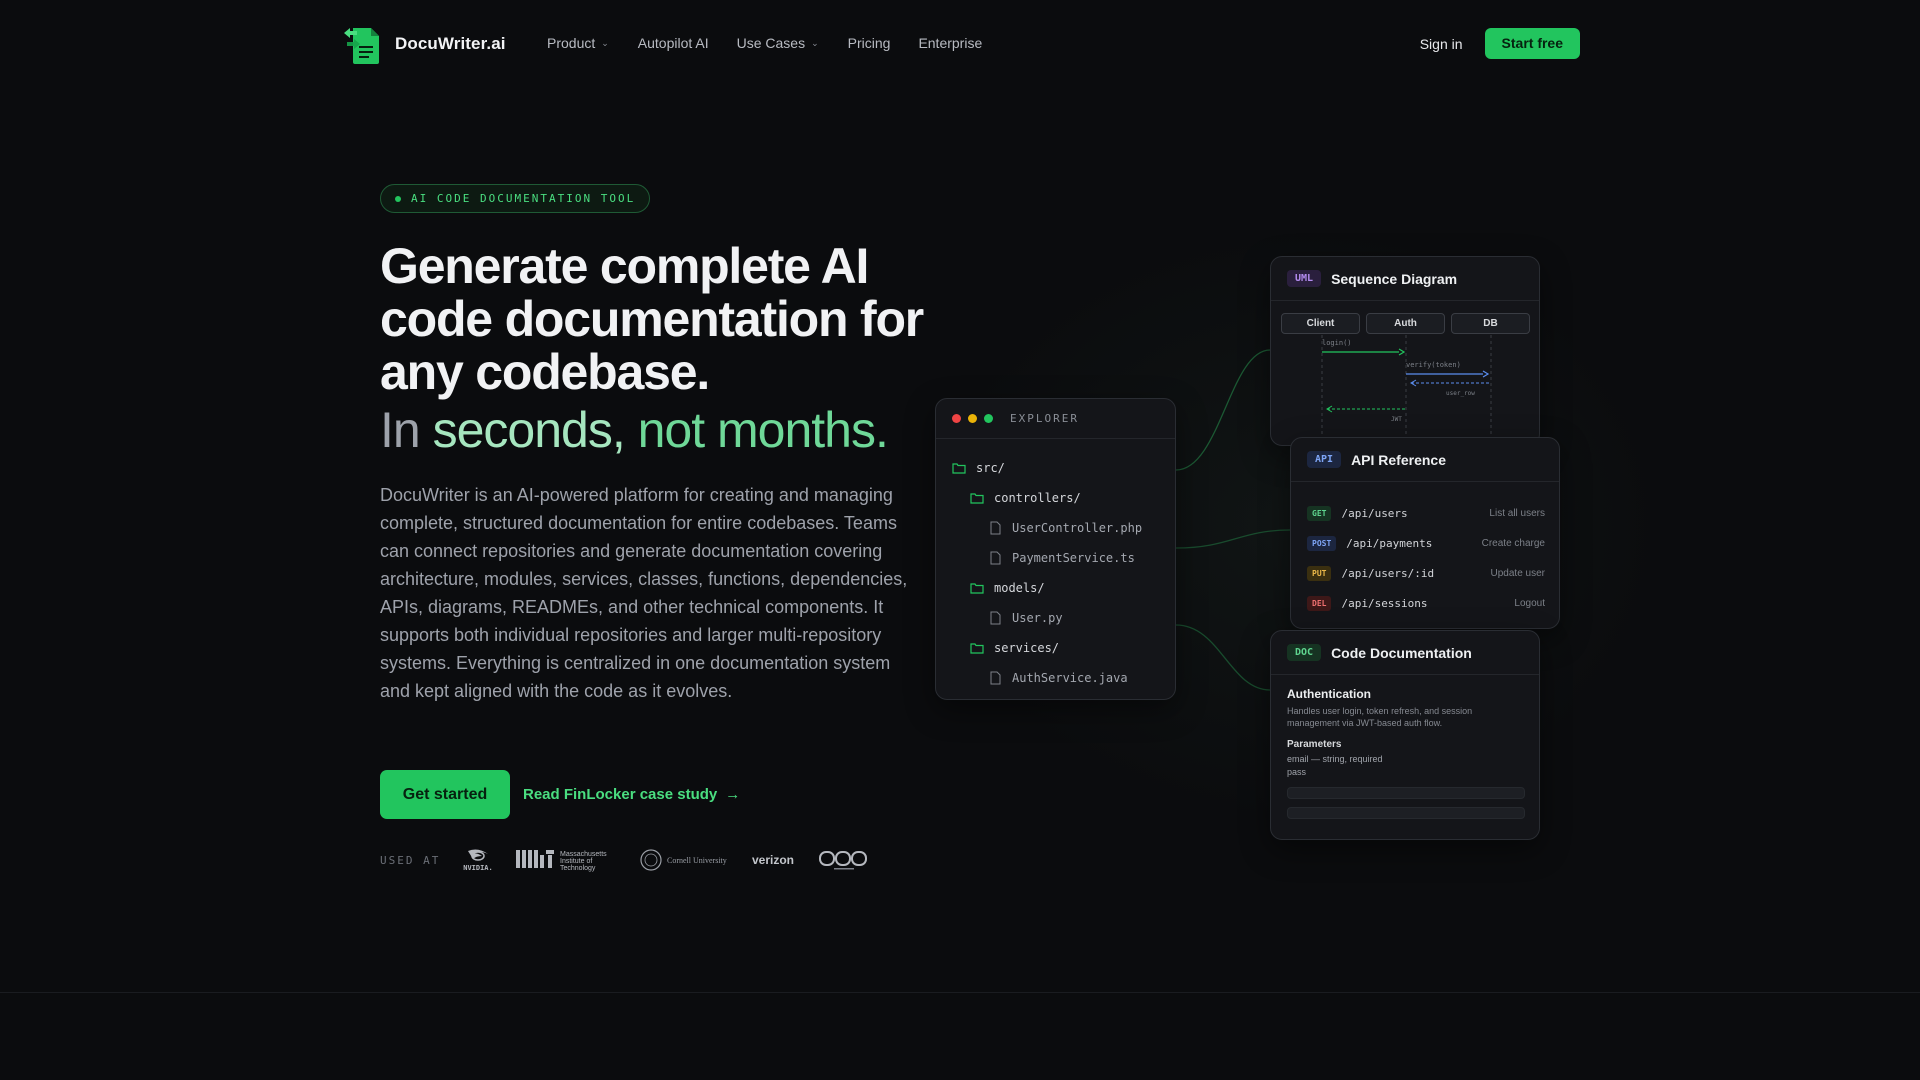 This screenshot has height=1080, width=1920. What do you see at coordinates (1324, 459) in the screenshot?
I see `api-tag: API` at bounding box center [1324, 459].